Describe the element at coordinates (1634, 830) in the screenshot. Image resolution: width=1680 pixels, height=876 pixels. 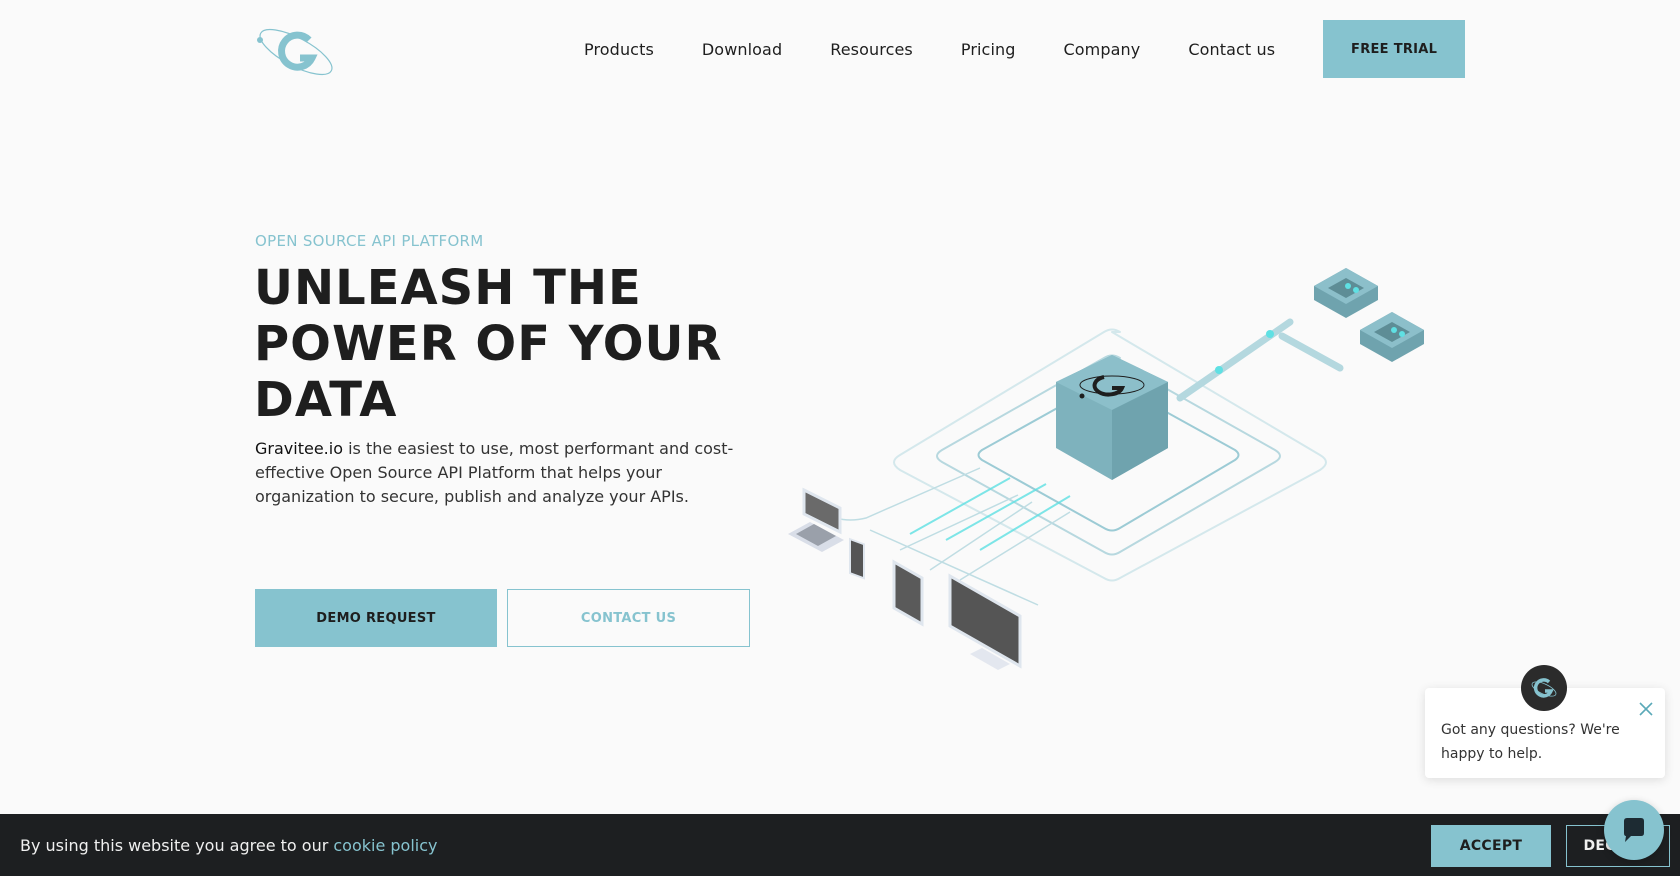
I see `chat-icon` at that location.